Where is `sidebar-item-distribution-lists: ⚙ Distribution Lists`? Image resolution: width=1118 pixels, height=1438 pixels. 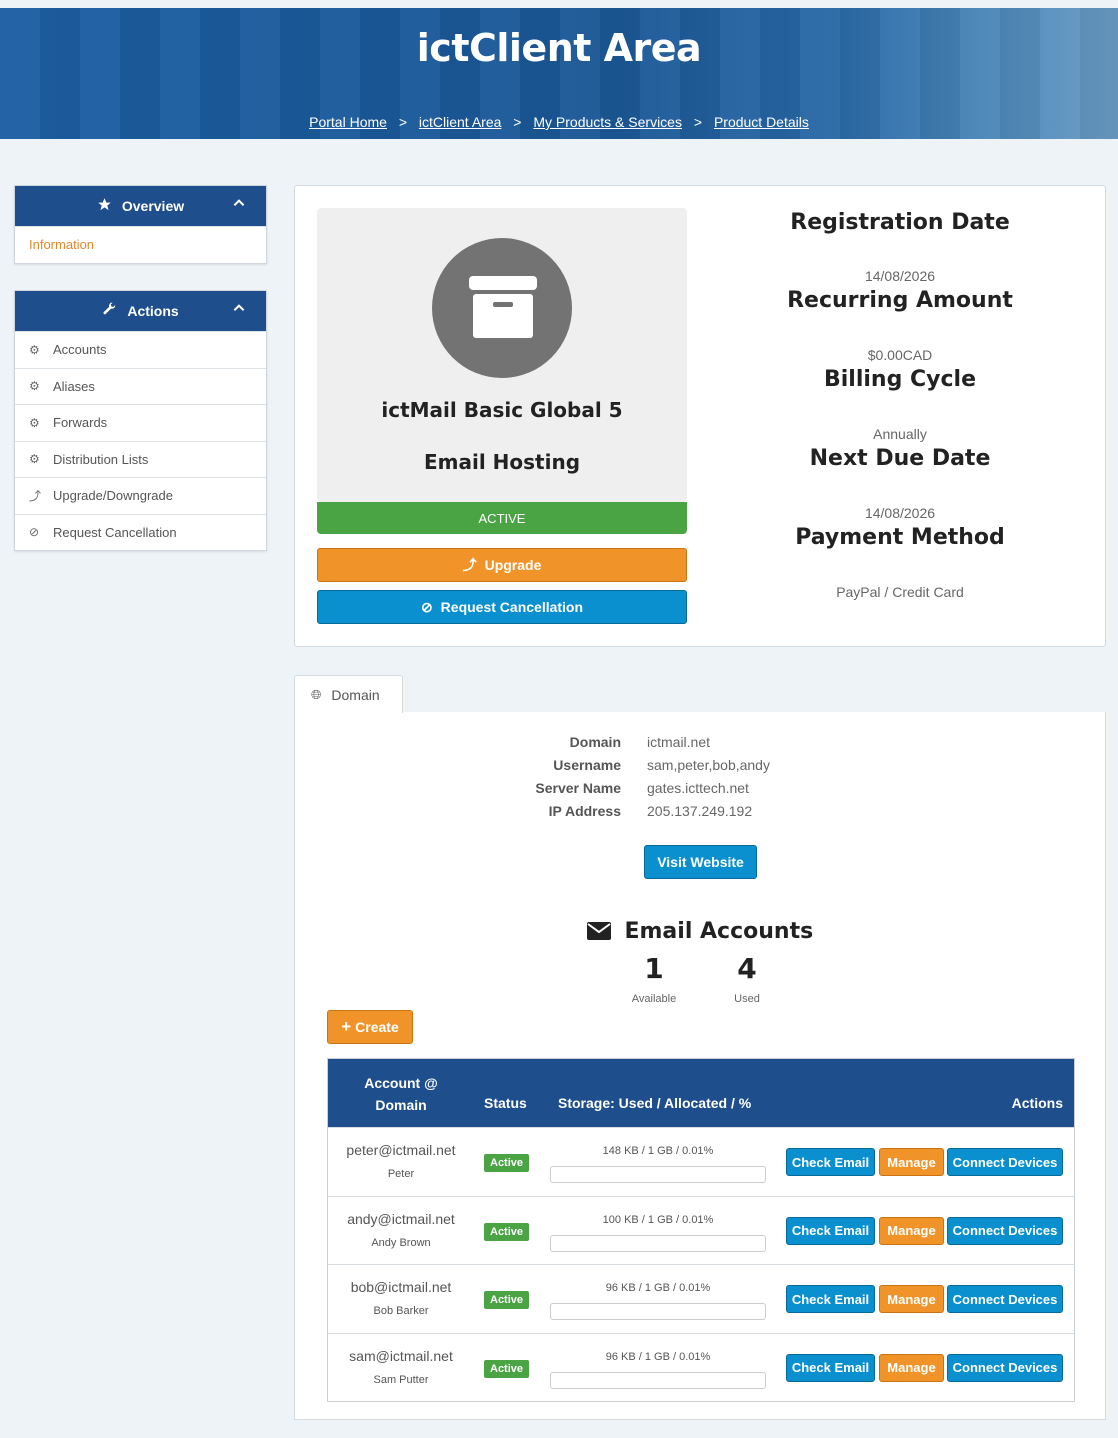 sidebar-item-distribution-lists: ⚙ Distribution Lists is located at coordinates (140, 459).